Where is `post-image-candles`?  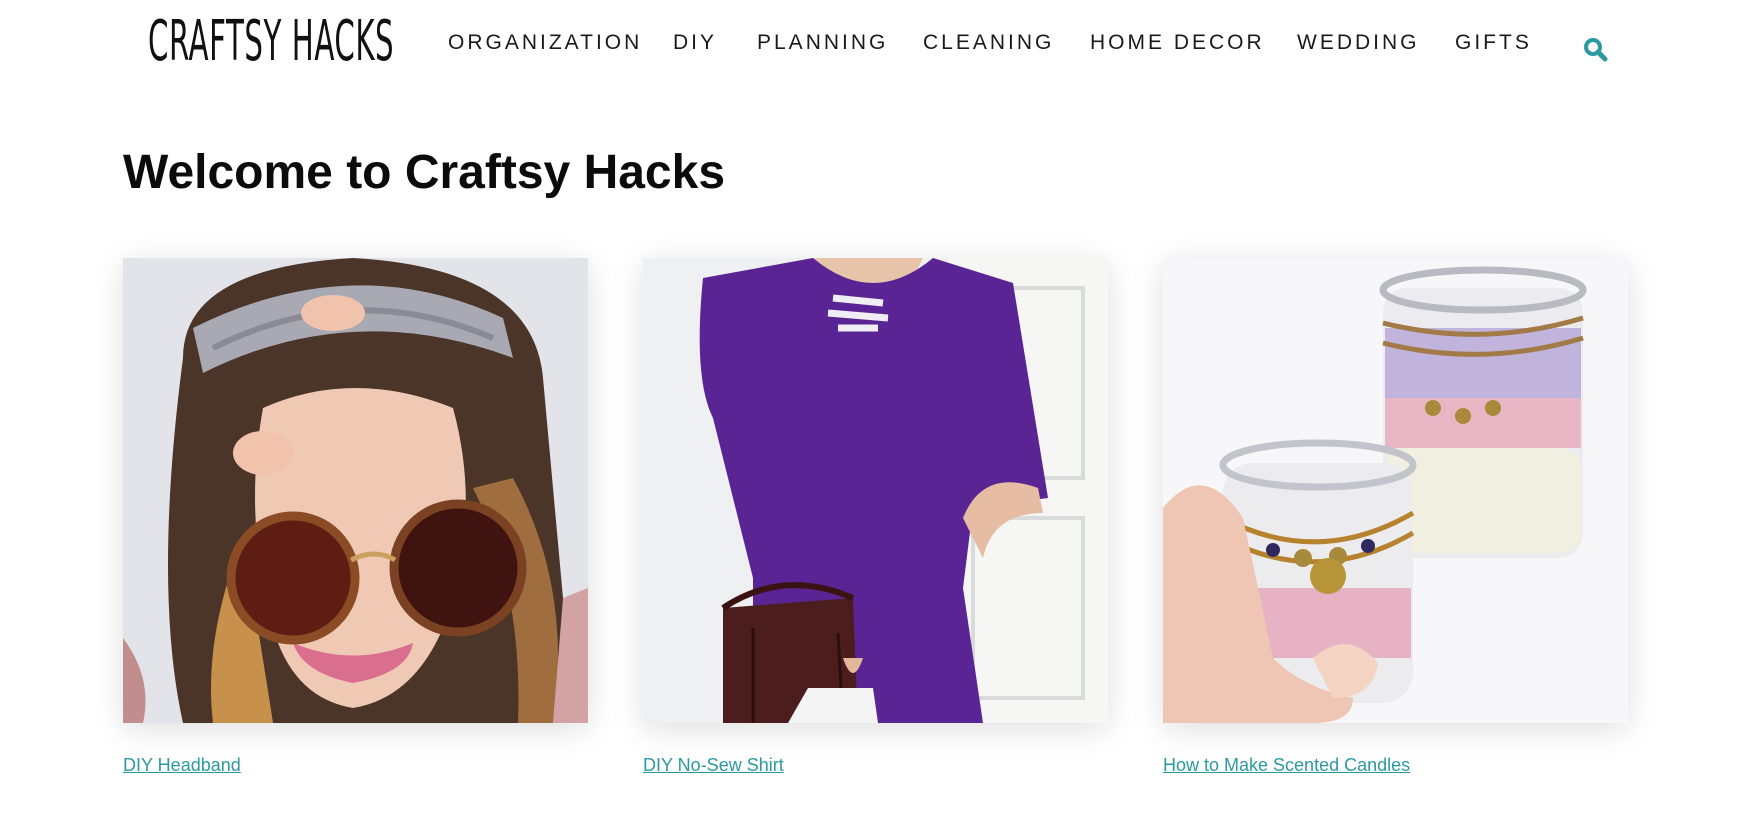
post-image-candles is located at coordinates (1395, 490).